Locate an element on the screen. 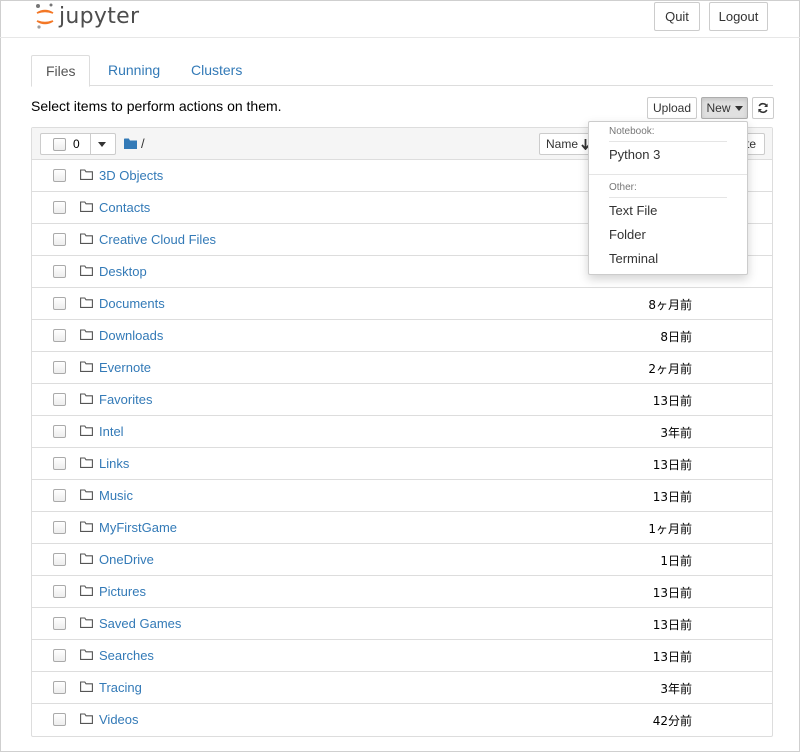 The width and height of the screenshot is (800, 752). jupyter-logo: jupyter is located at coordinates (86, 16).